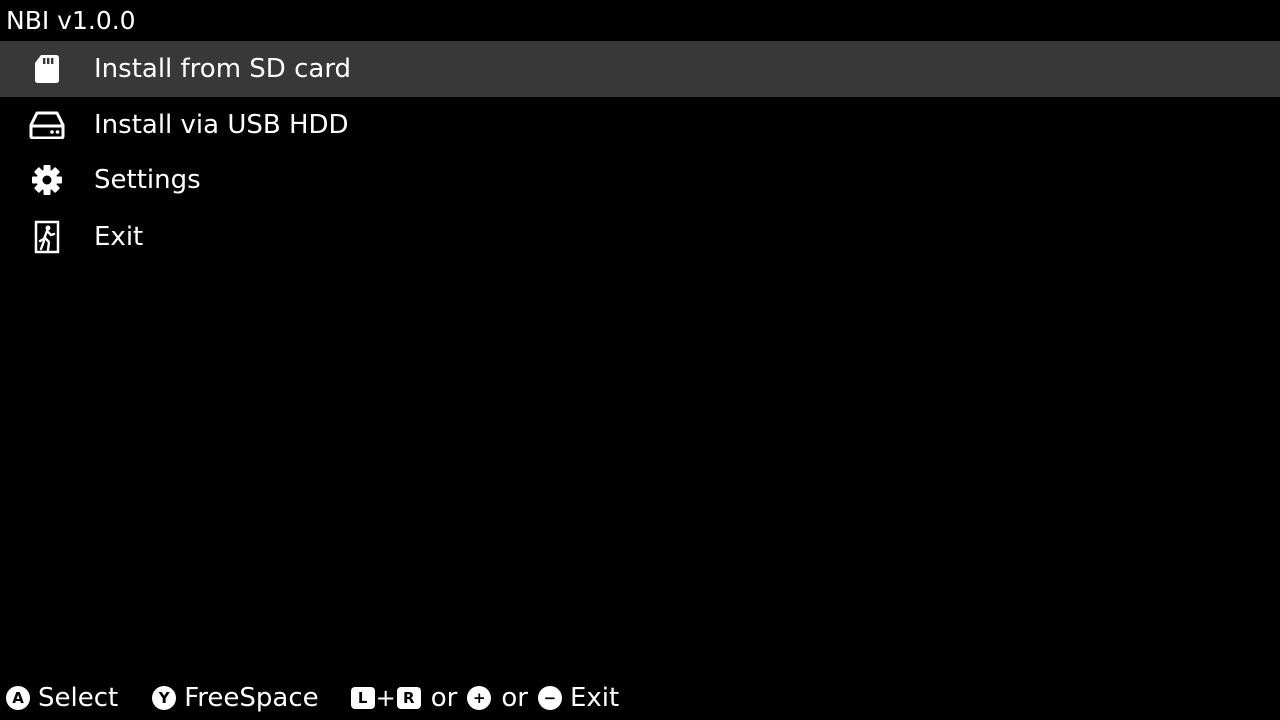 This screenshot has width=1280, height=720. I want to click on menu-item-settings: Settings, so click(640, 180).